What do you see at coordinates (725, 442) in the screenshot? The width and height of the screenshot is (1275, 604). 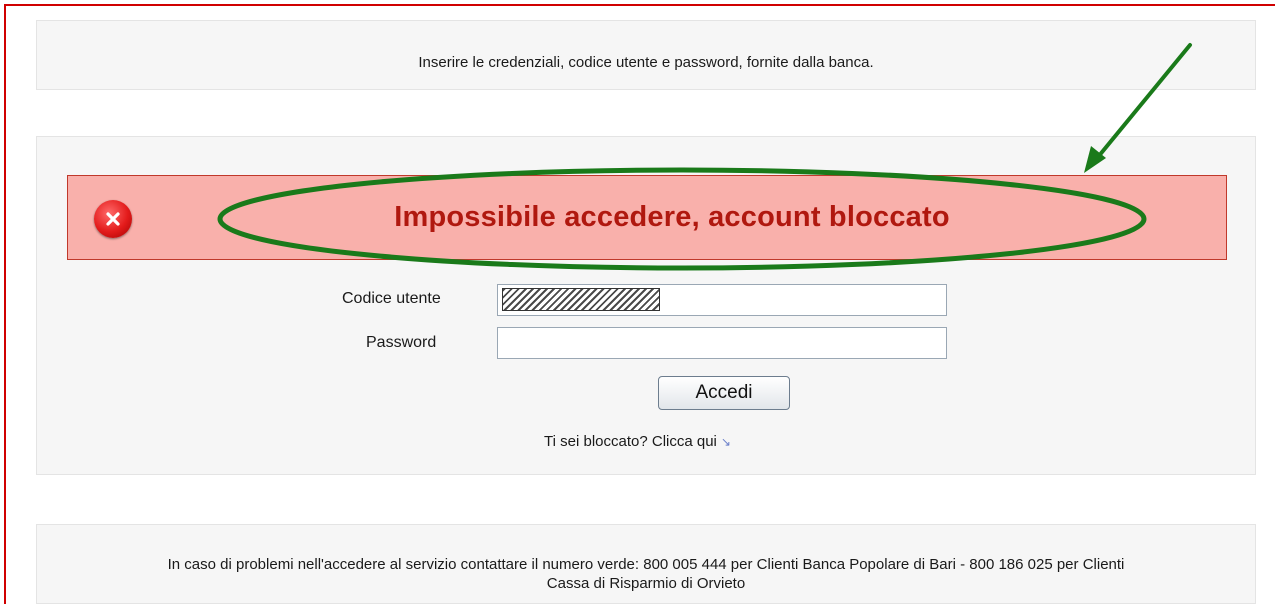 I see `link-arrow-icon: ↘` at bounding box center [725, 442].